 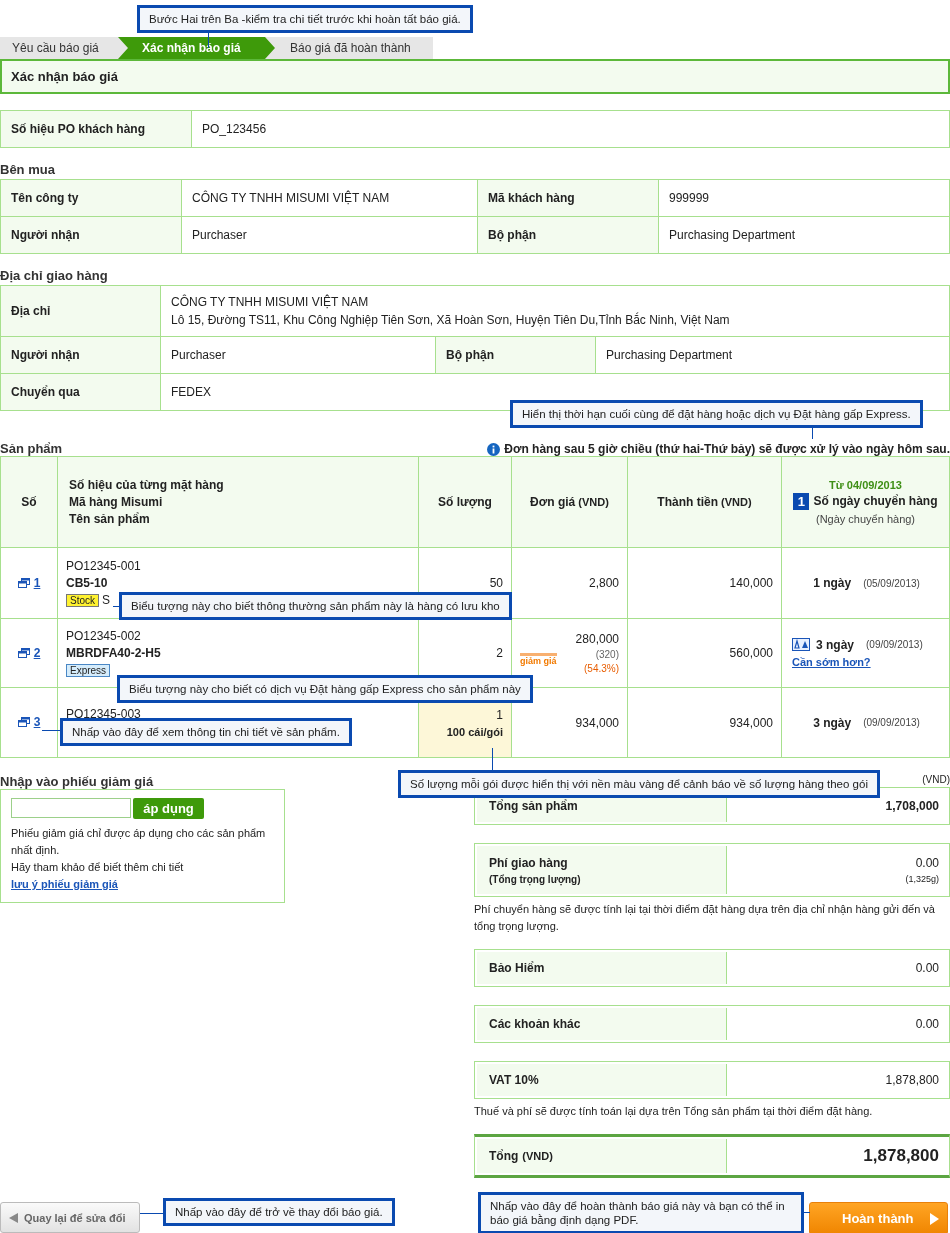 What do you see at coordinates (104, 636) in the screenshot?
I see `part-number: PO12345-002` at bounding box center [104, 636].